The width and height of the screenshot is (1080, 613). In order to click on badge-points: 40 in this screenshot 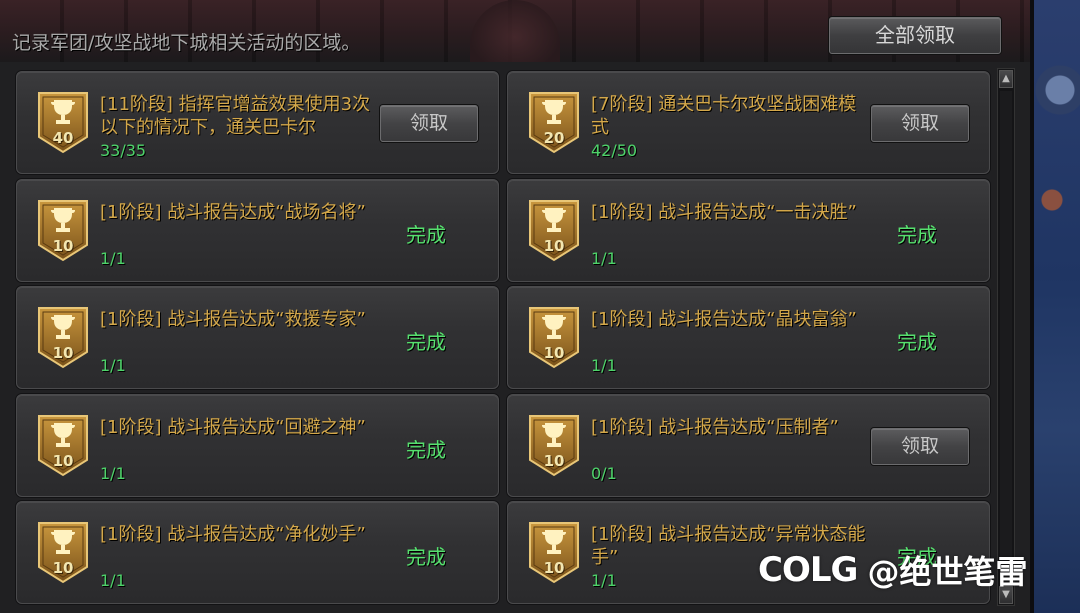, I will do `click(63, 138)`.